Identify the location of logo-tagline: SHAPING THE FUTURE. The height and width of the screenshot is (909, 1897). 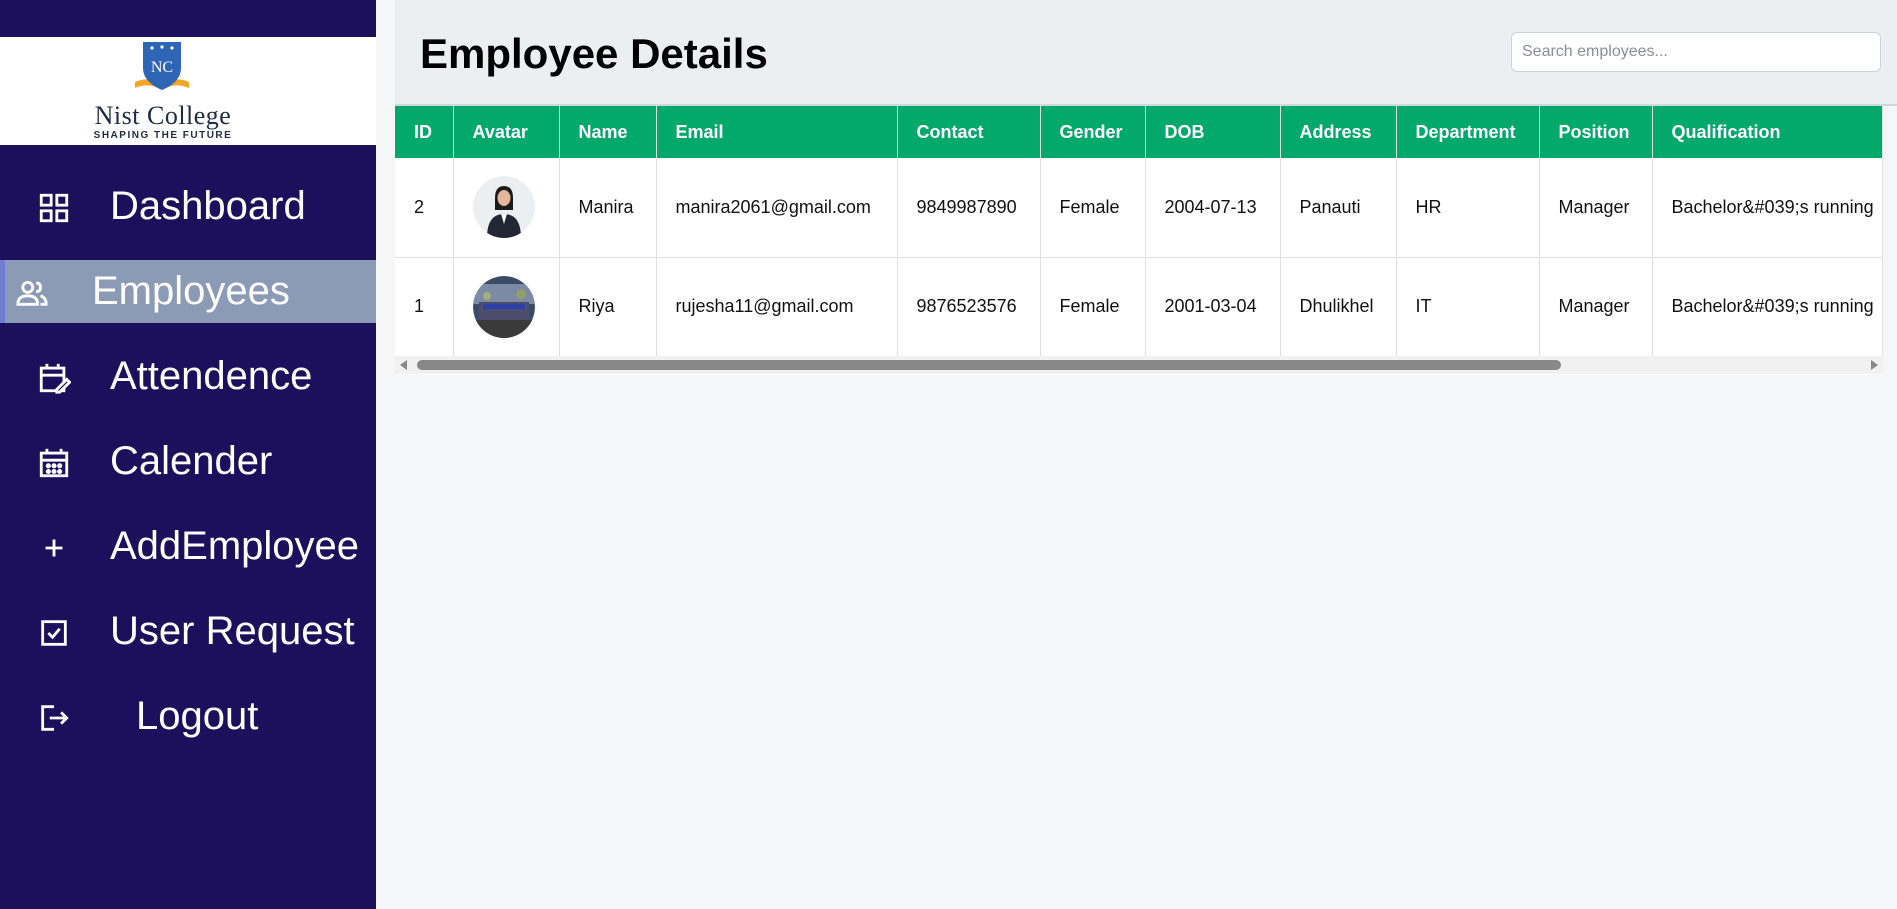
(163, 135).